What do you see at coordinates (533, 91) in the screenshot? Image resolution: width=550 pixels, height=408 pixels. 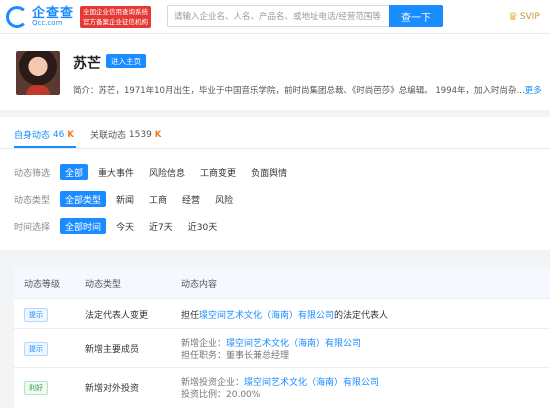 I see `more-link: 更多` at bounding box center [533, 91].